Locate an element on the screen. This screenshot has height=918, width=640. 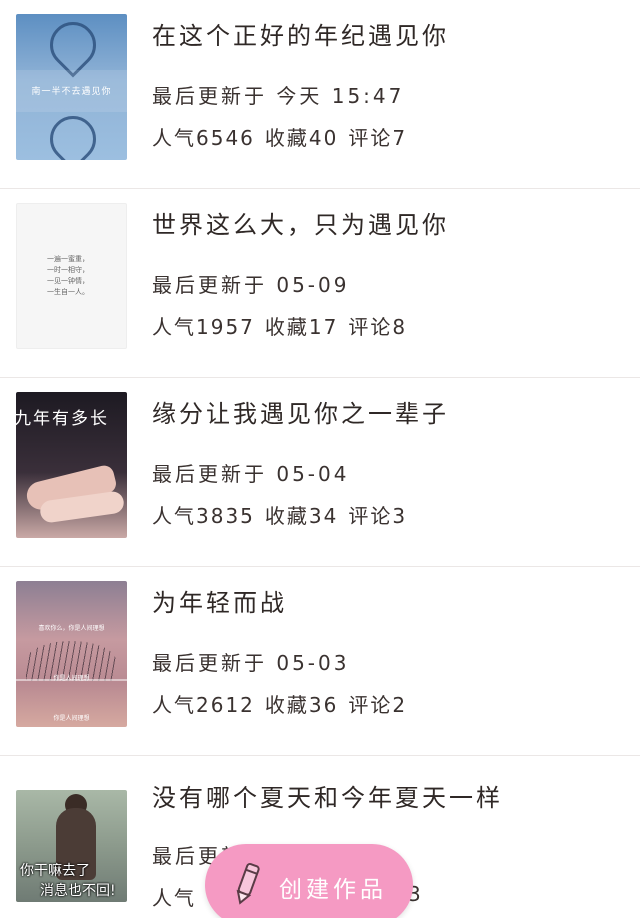
stats: 人气1957 收藏17 评论8 is located at coordinates (284, 325).